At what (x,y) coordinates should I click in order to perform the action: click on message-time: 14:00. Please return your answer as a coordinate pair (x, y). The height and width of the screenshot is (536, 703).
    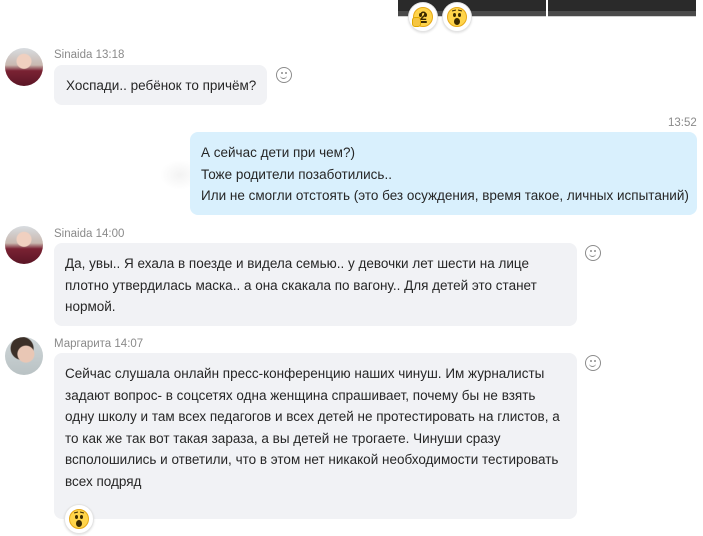
    Looking at the image, I should click on (110, 234).